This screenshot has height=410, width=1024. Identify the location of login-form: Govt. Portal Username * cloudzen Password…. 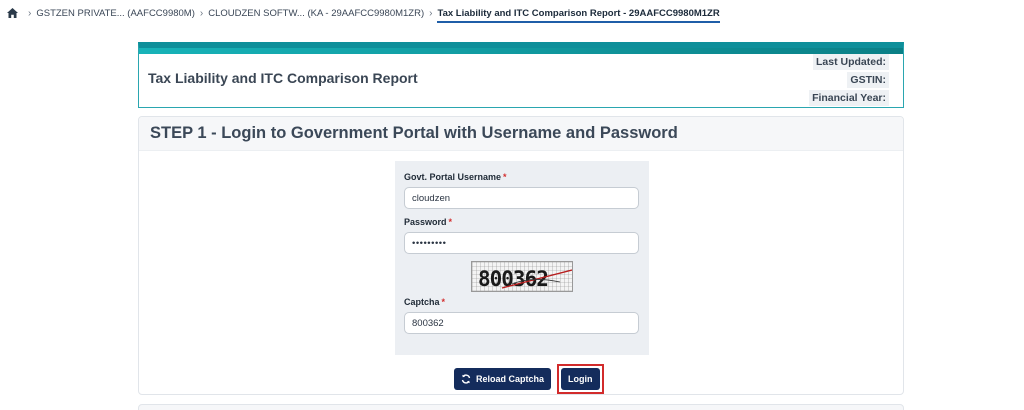
(522, 258).